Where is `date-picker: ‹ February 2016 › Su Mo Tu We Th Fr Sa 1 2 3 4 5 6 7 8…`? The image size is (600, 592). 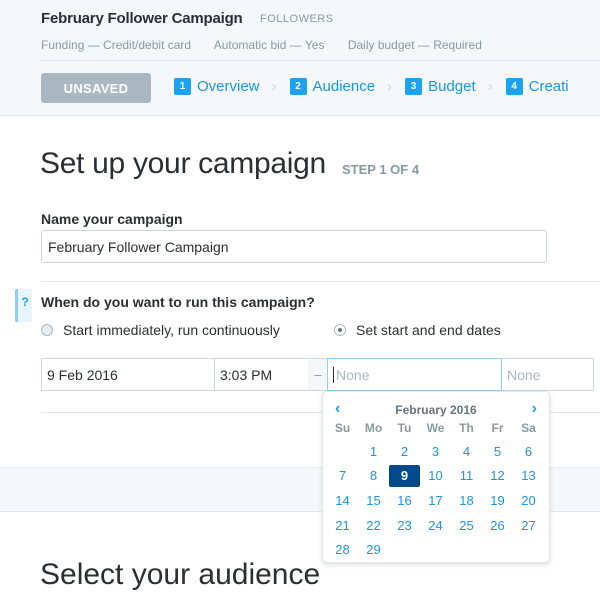
date-picker: ‹ February 2016 › Su Mo Tu We Th Fr Sa 1 2 3 4 5 6 7 8… is located at coordinates (436, 477).